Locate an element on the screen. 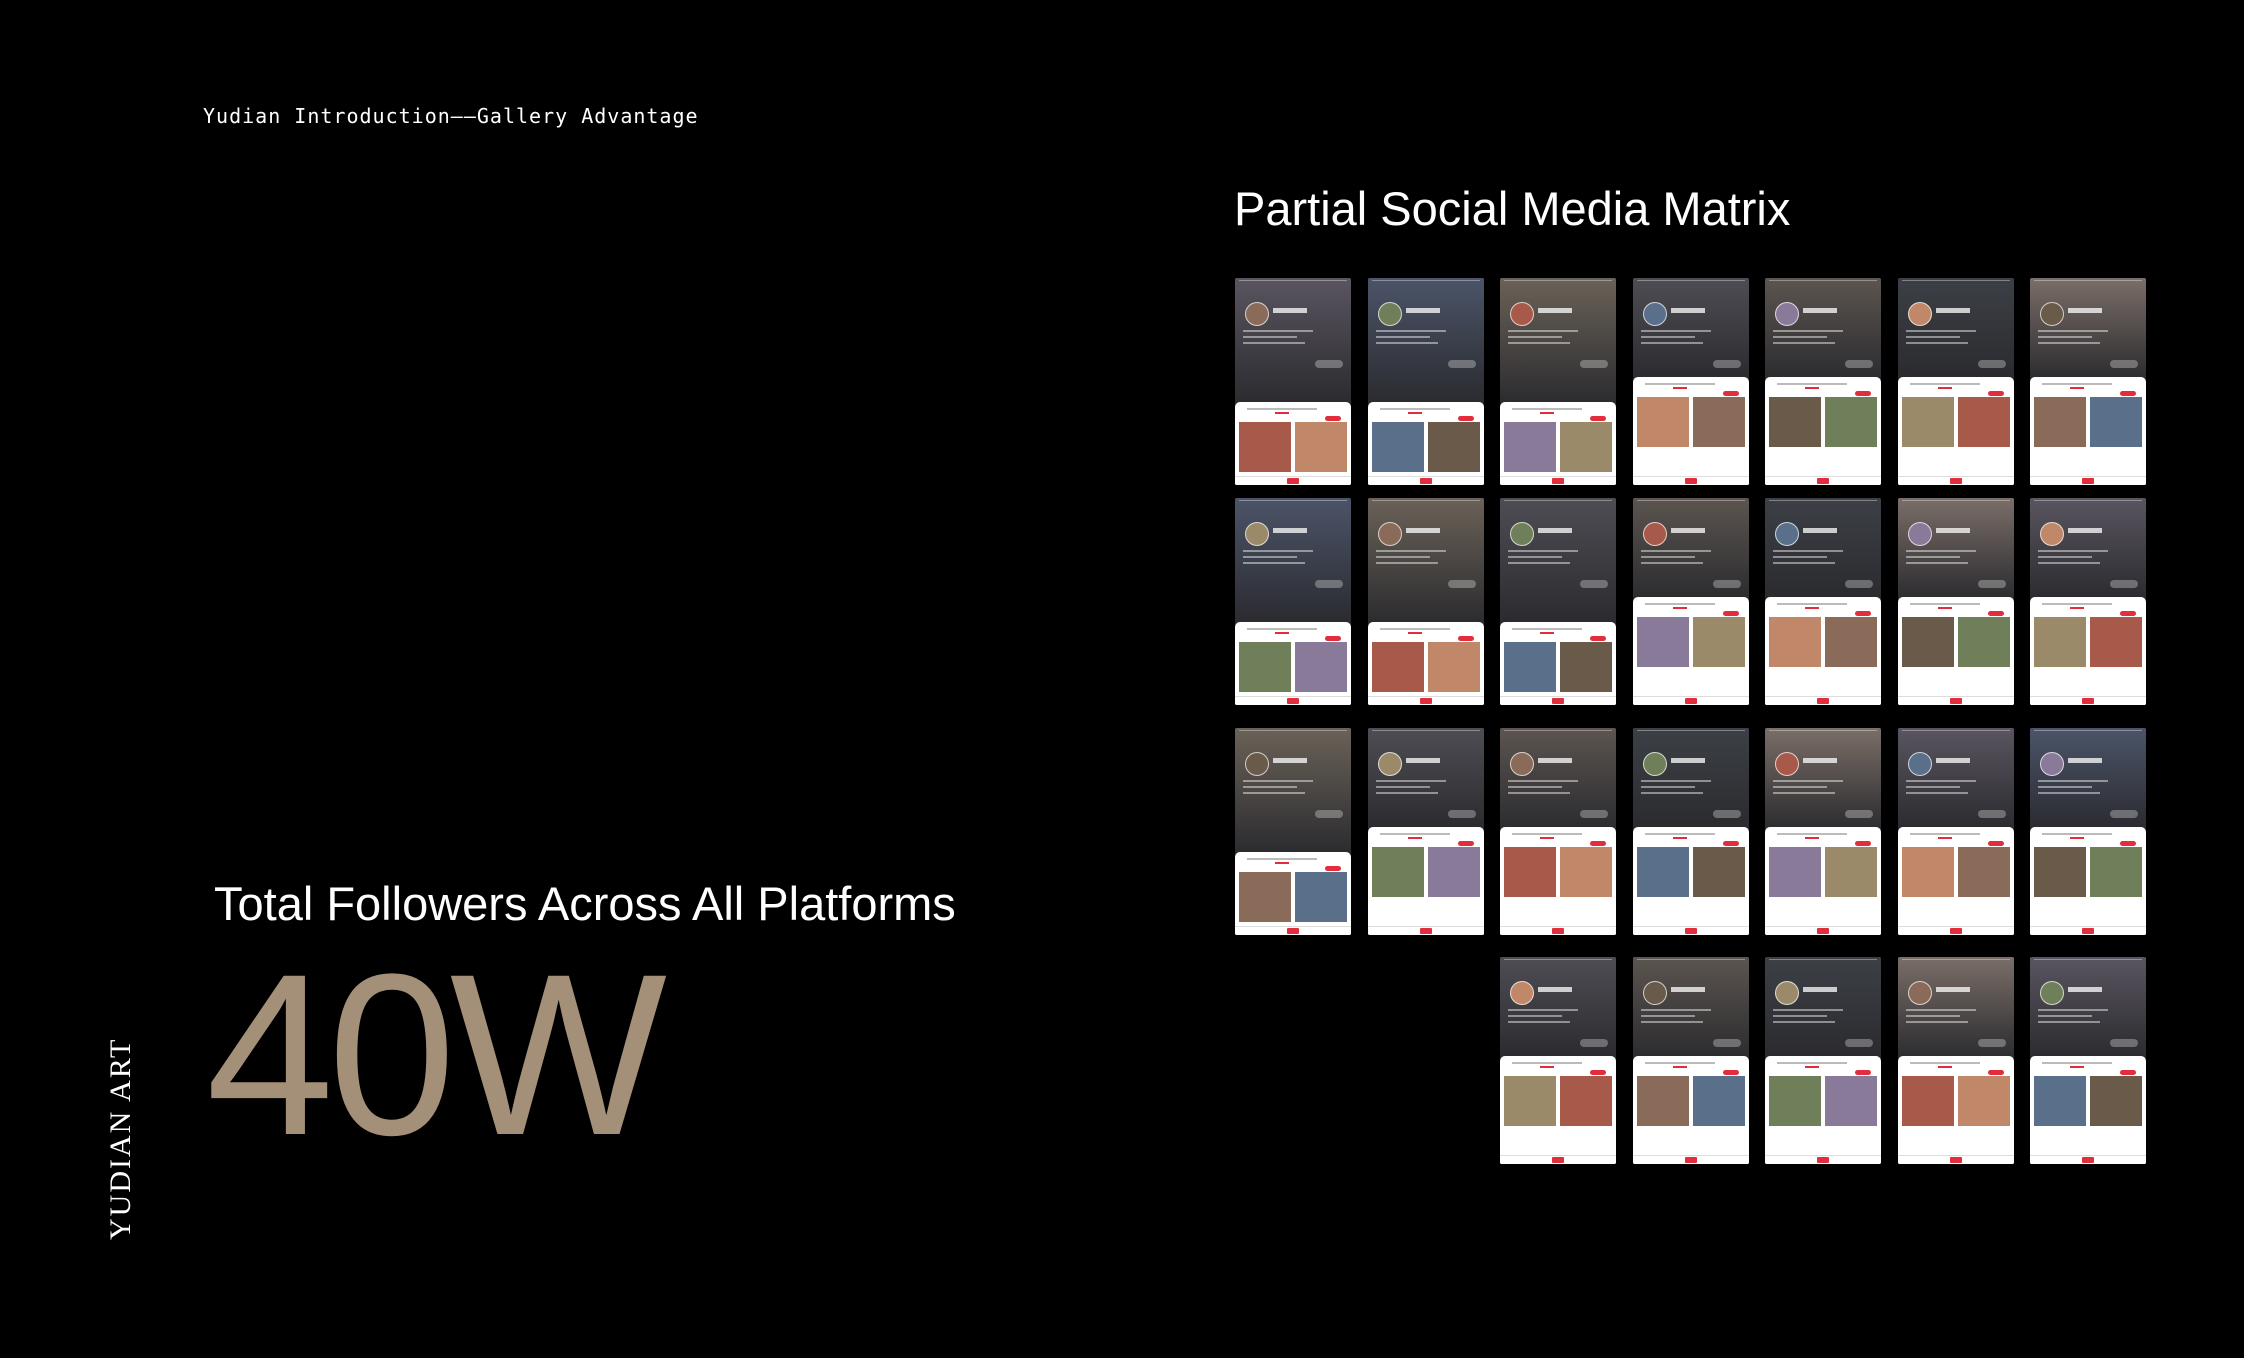 The width and height of the screenshot is (2244, 1358). followers-count: 40W is located at coordinates (436, 1054).